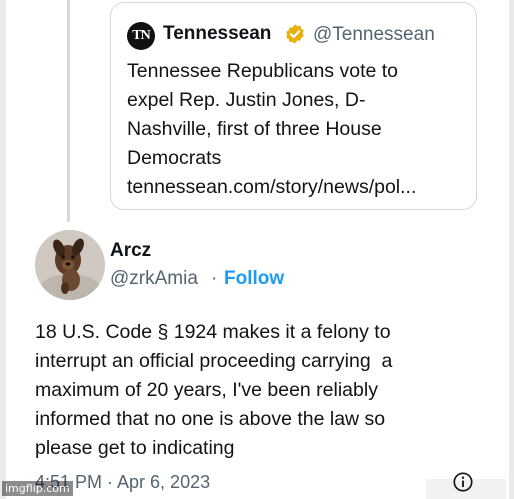  Describe the element at coordinates (135, 448) in the screenshot. I see `tweet-text-line: please get to indicating` at that location.